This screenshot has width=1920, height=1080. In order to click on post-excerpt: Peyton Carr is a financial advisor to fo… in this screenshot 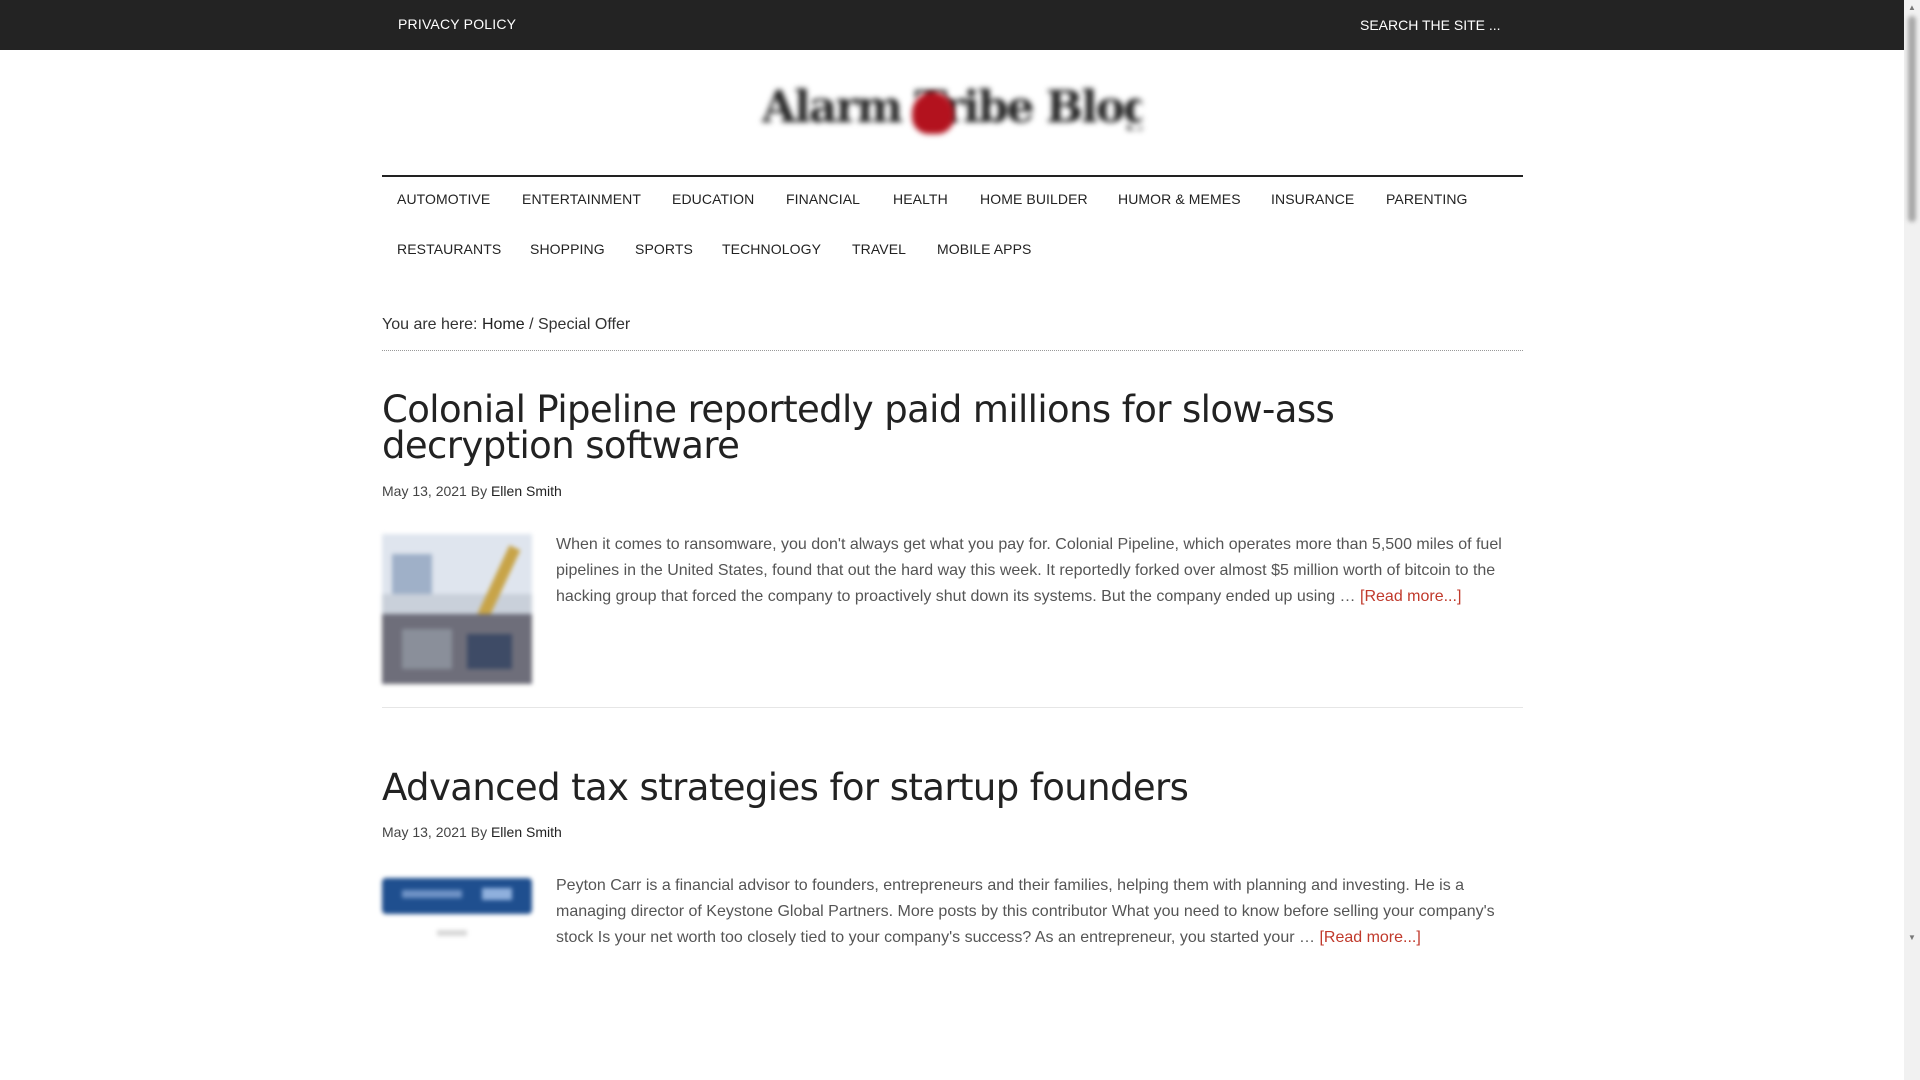, I will do `click(1039, 912)`.